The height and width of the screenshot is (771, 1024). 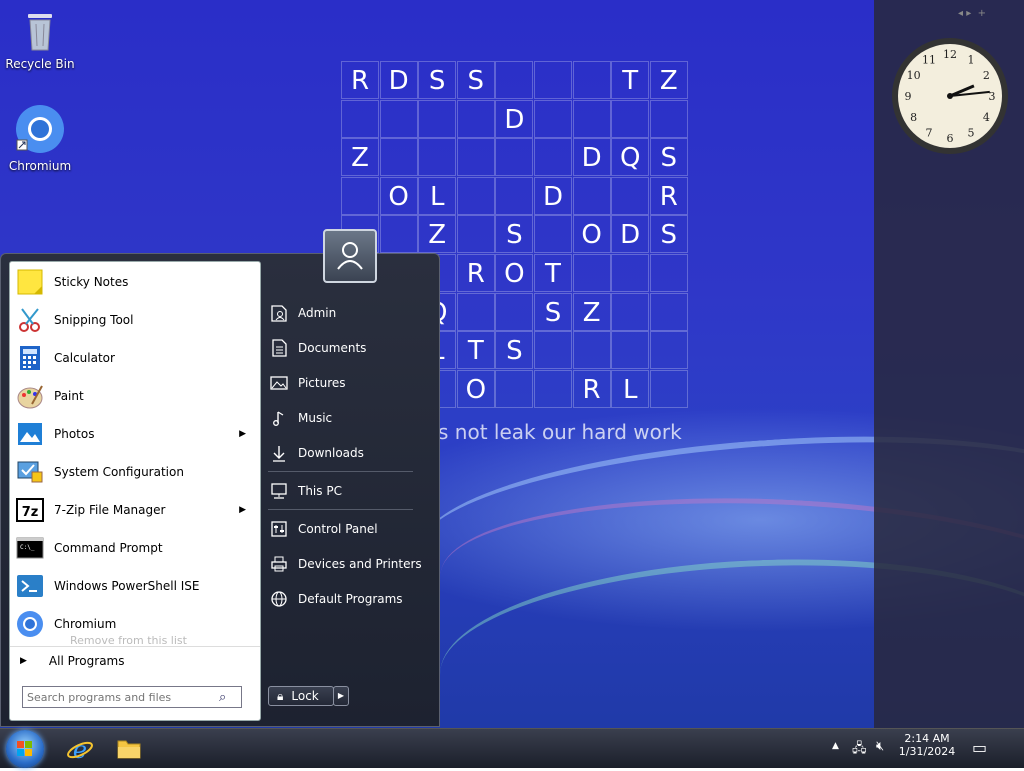 I want to click on user-folder-icon, so click(x=279, y=313).